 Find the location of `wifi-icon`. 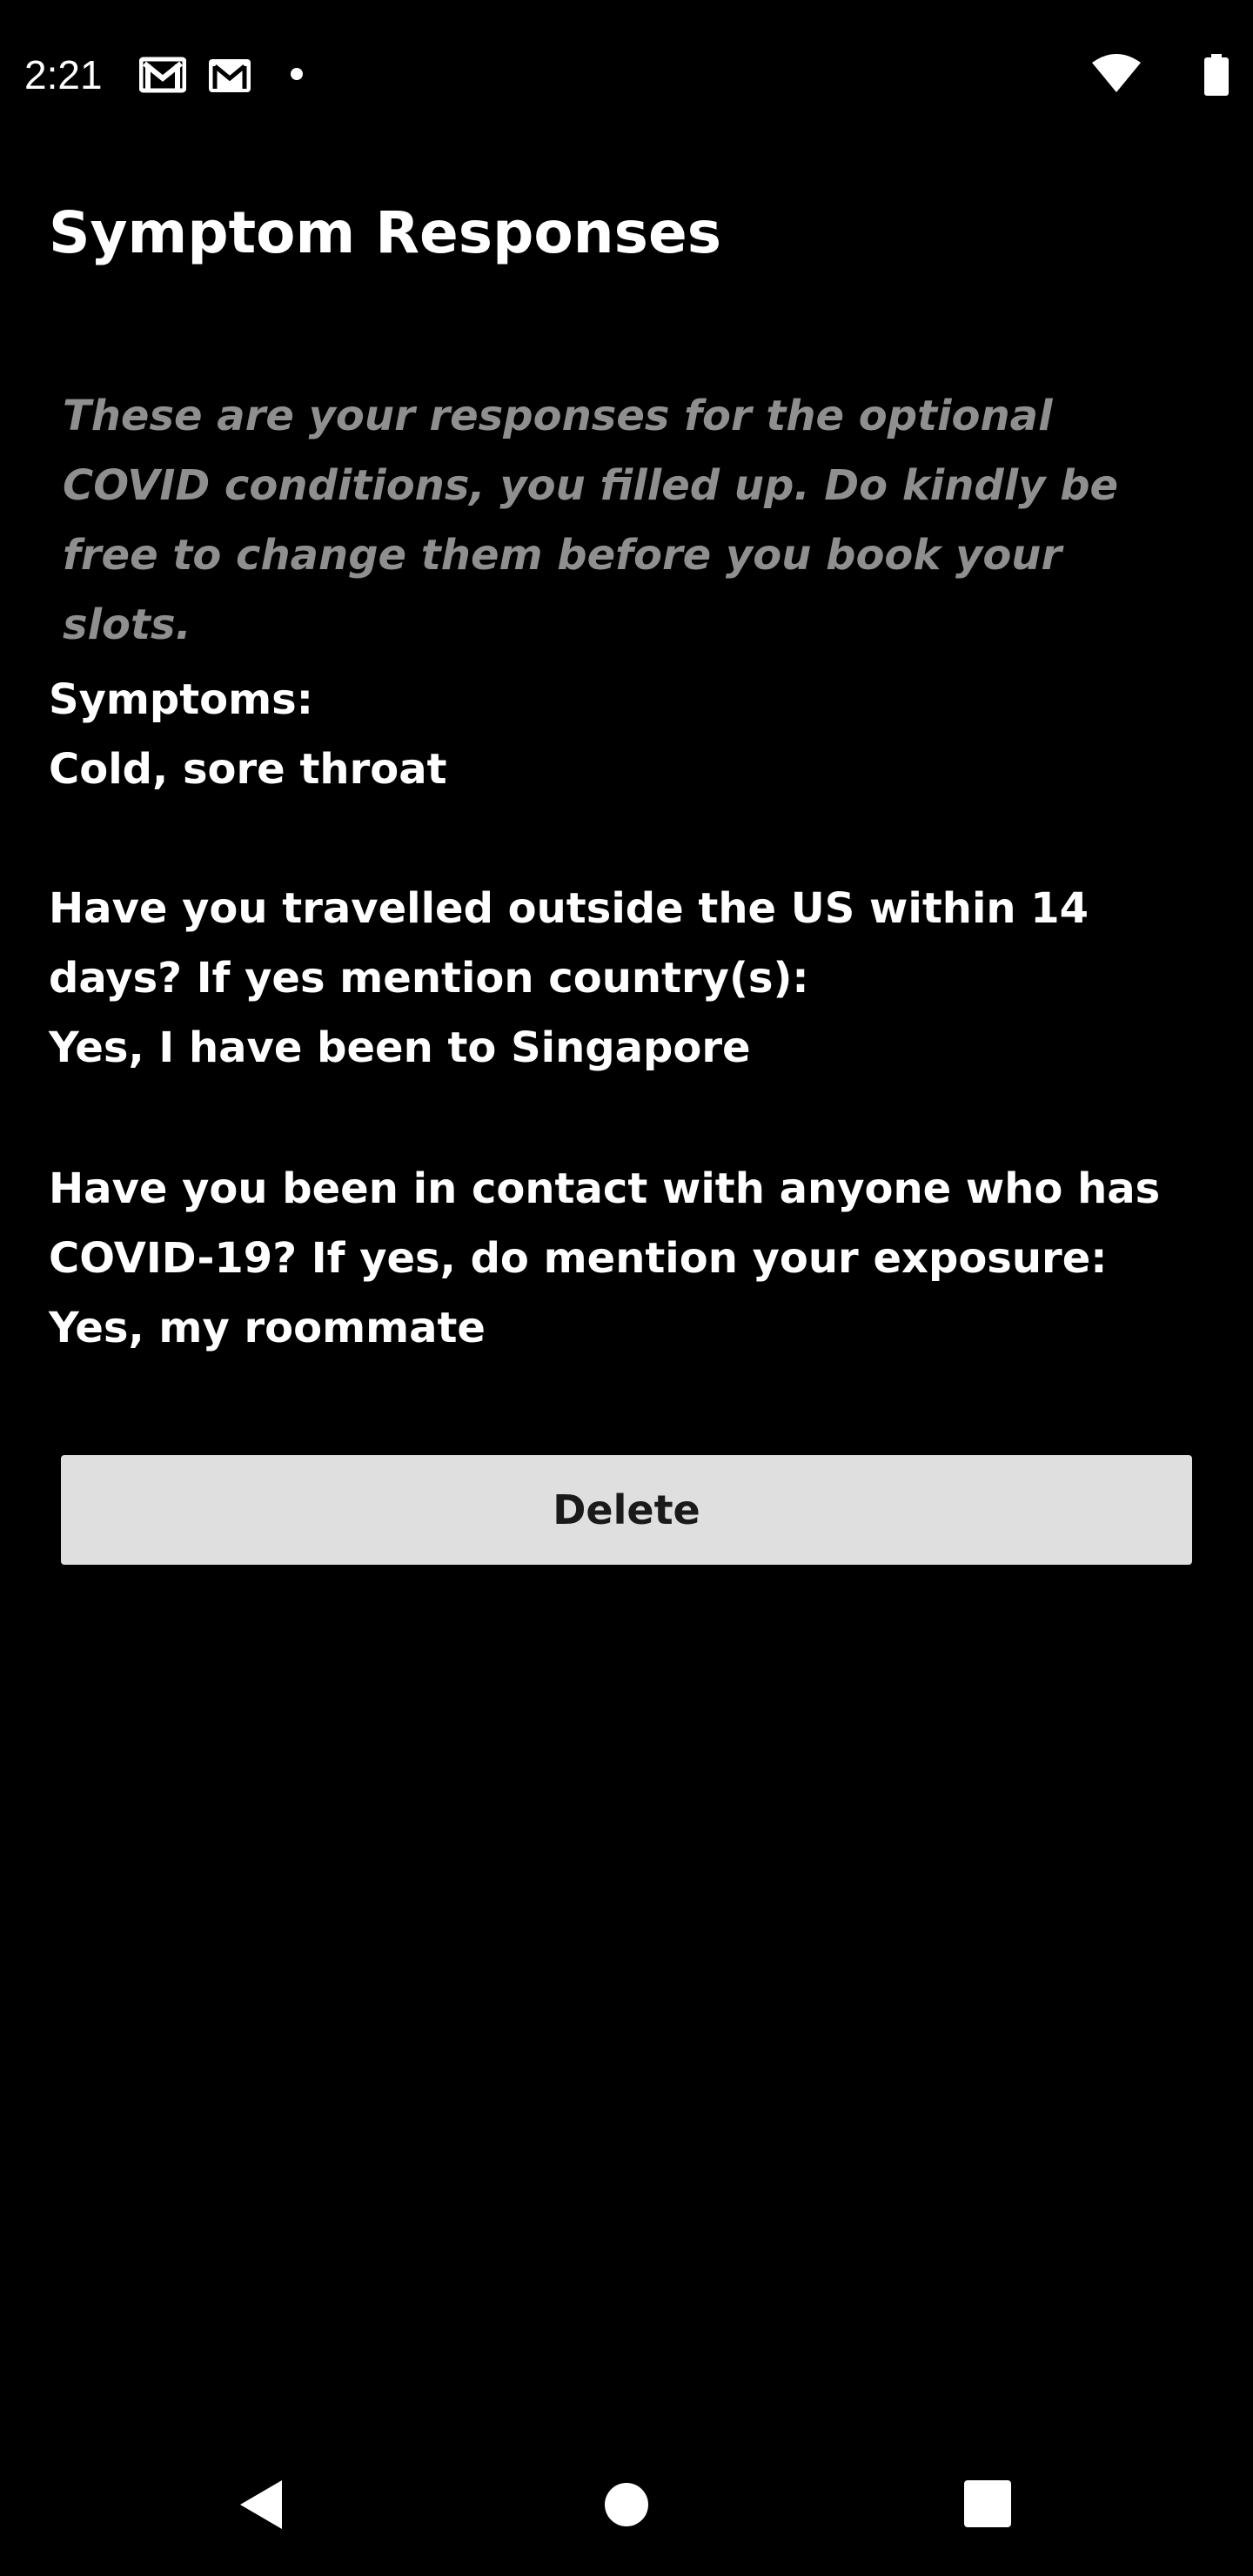

wifi-icon is located at coordinates (1116, 74).